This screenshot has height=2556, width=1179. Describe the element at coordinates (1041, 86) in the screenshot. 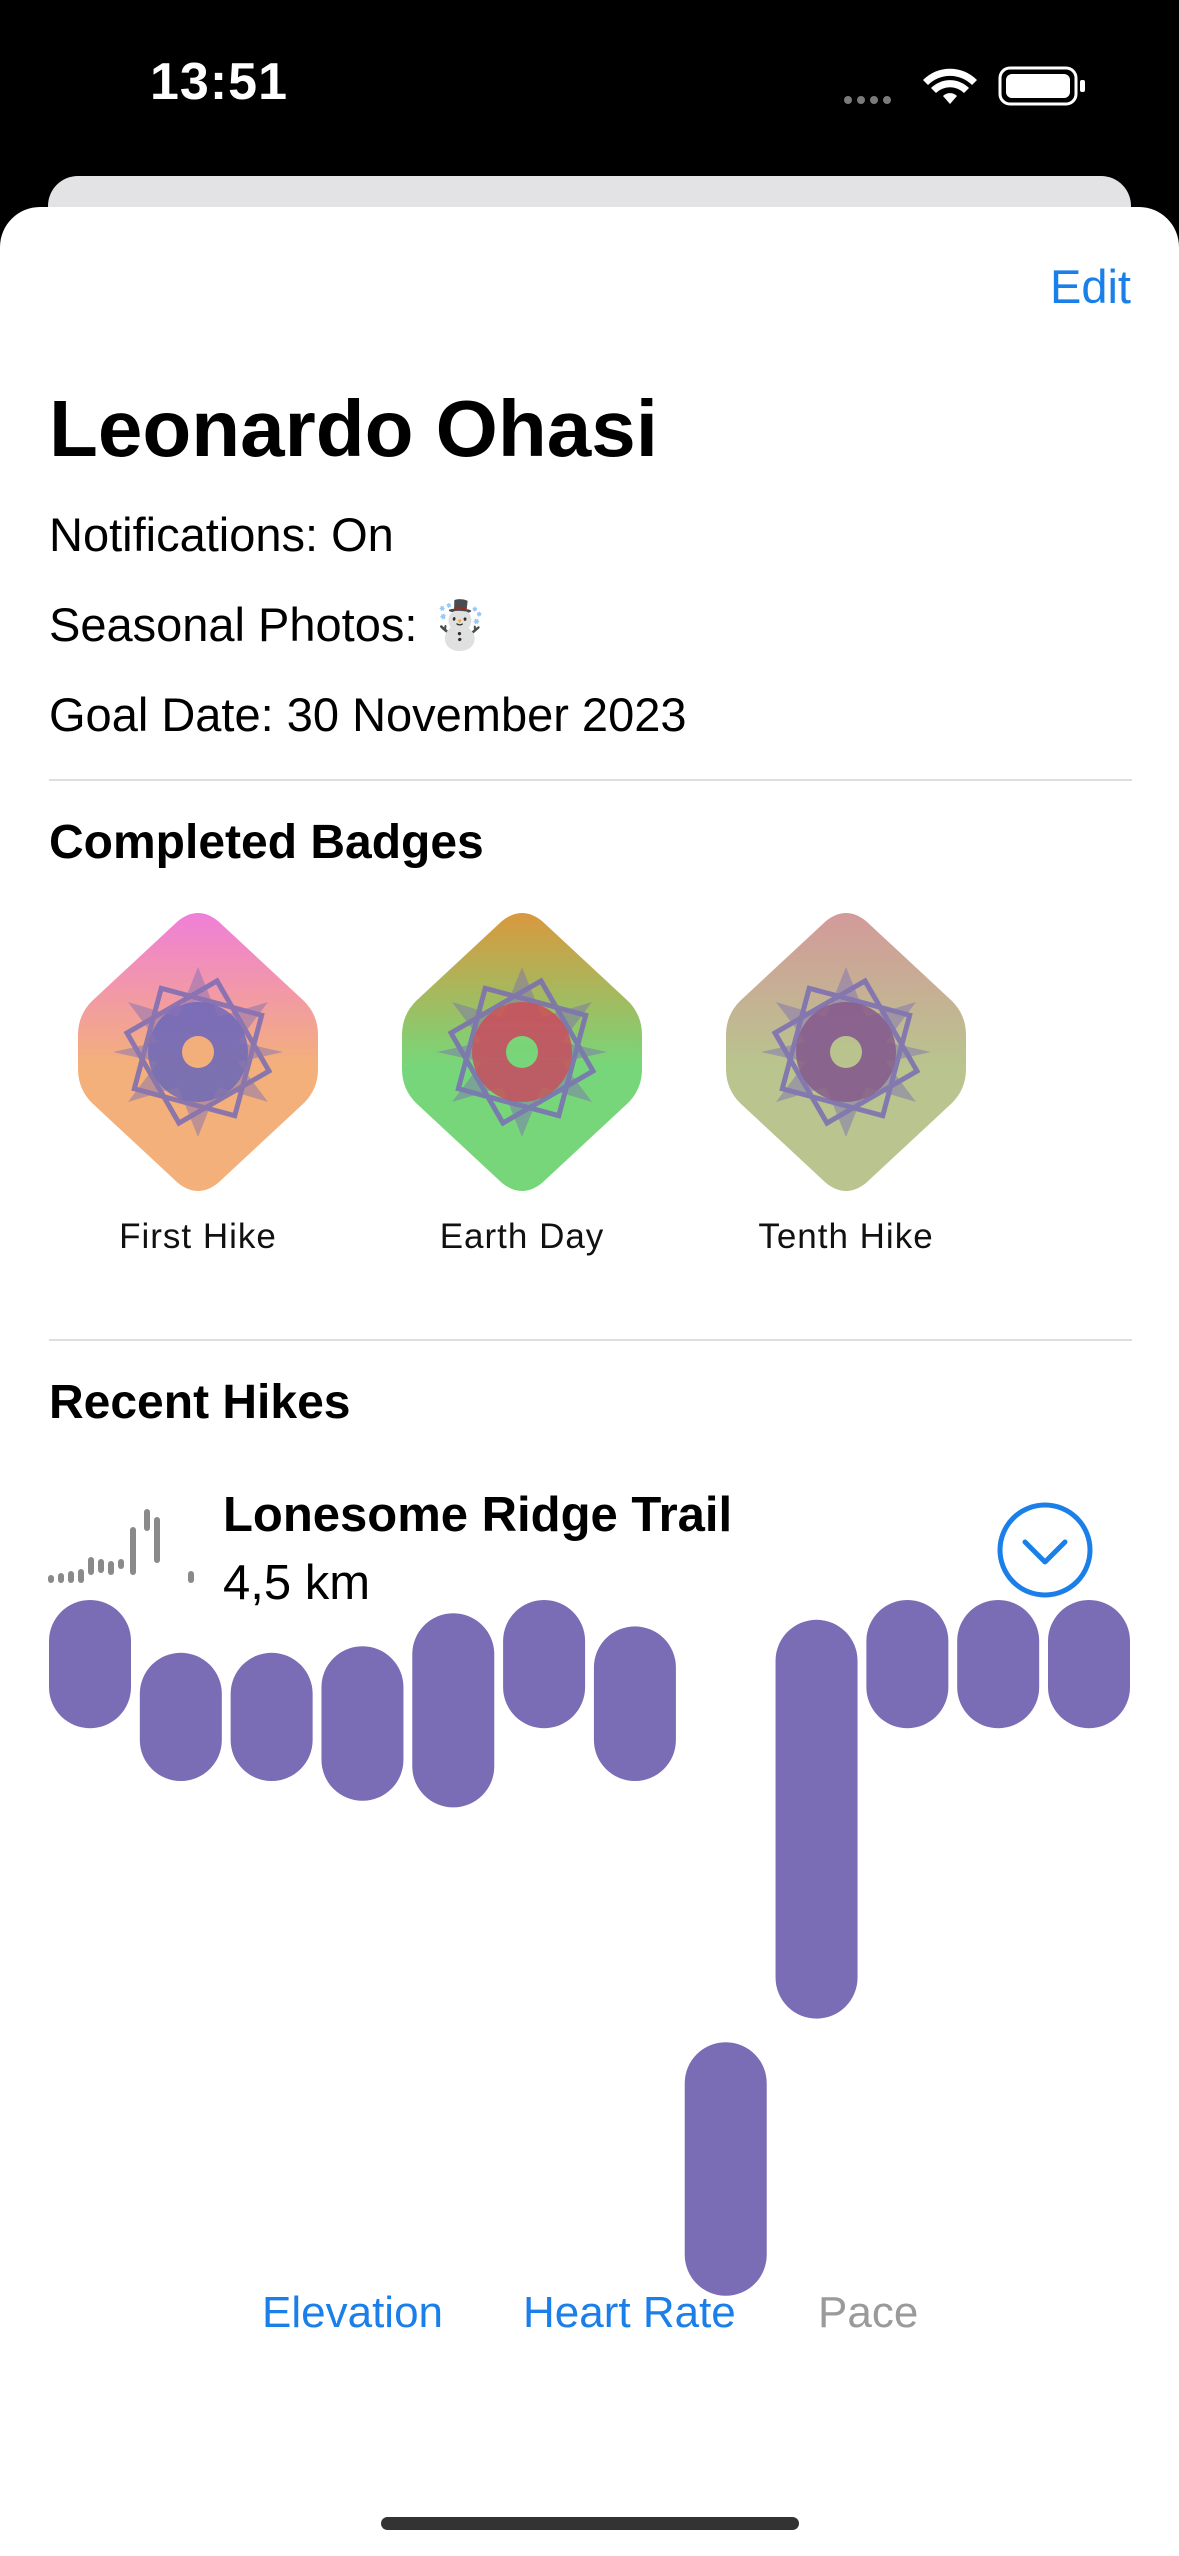

I see `battery-icon` at that location.